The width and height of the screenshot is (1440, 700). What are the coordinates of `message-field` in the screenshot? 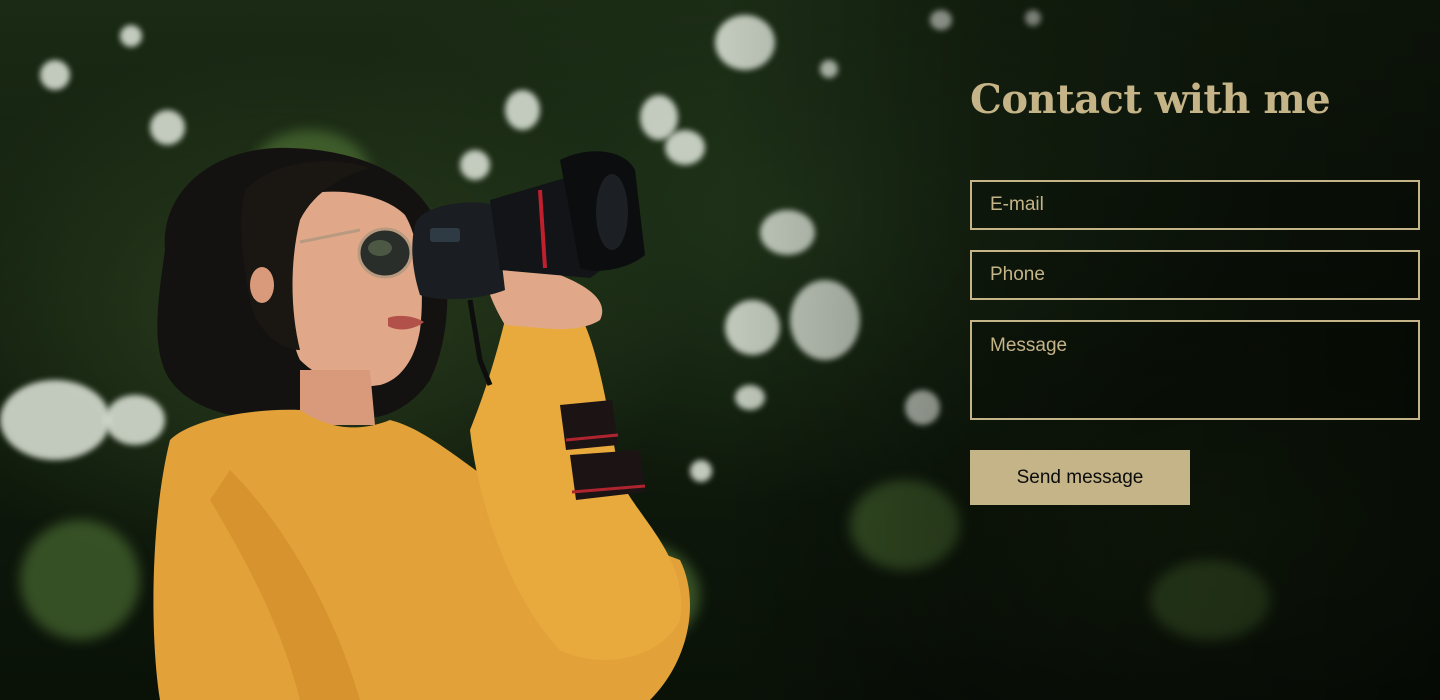 It's located at (1195, 370).